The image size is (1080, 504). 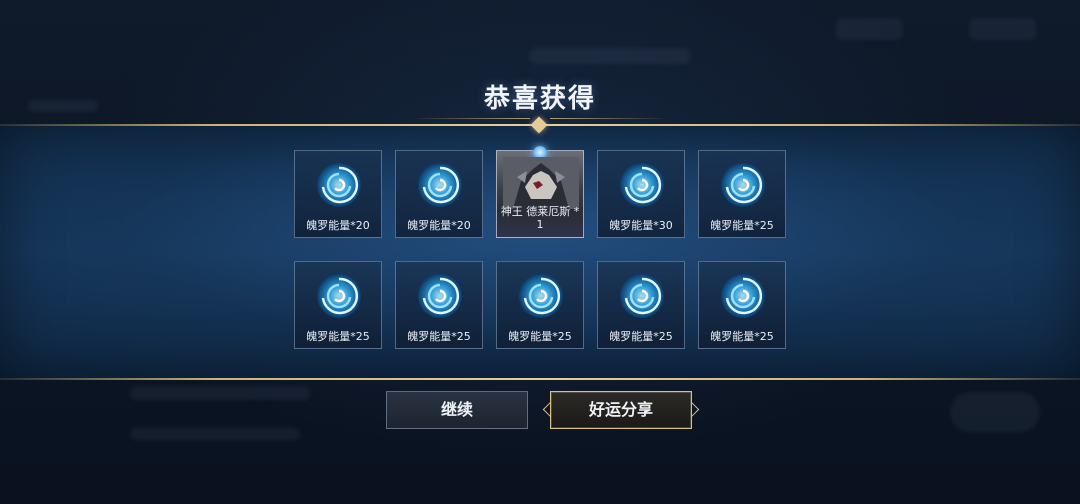 I want to click on title-decoration-right, so click(x=610, y=118).